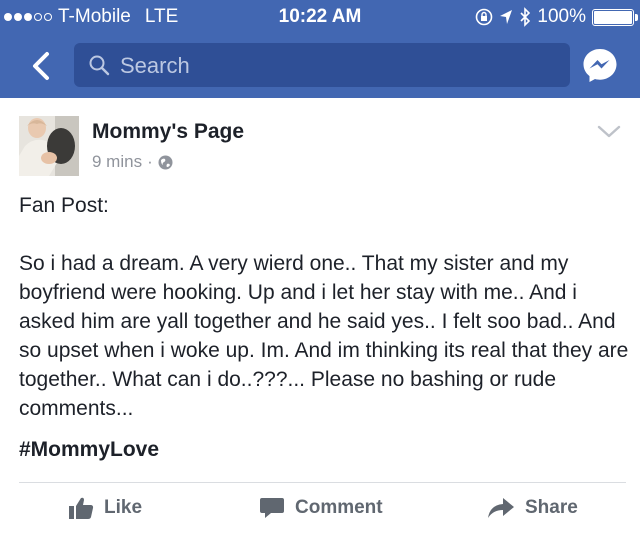 The image size is (640, 546). Describe the element at coordinates (561, 16) in the screenshot. I see `battery-percent: 100%` at that location.